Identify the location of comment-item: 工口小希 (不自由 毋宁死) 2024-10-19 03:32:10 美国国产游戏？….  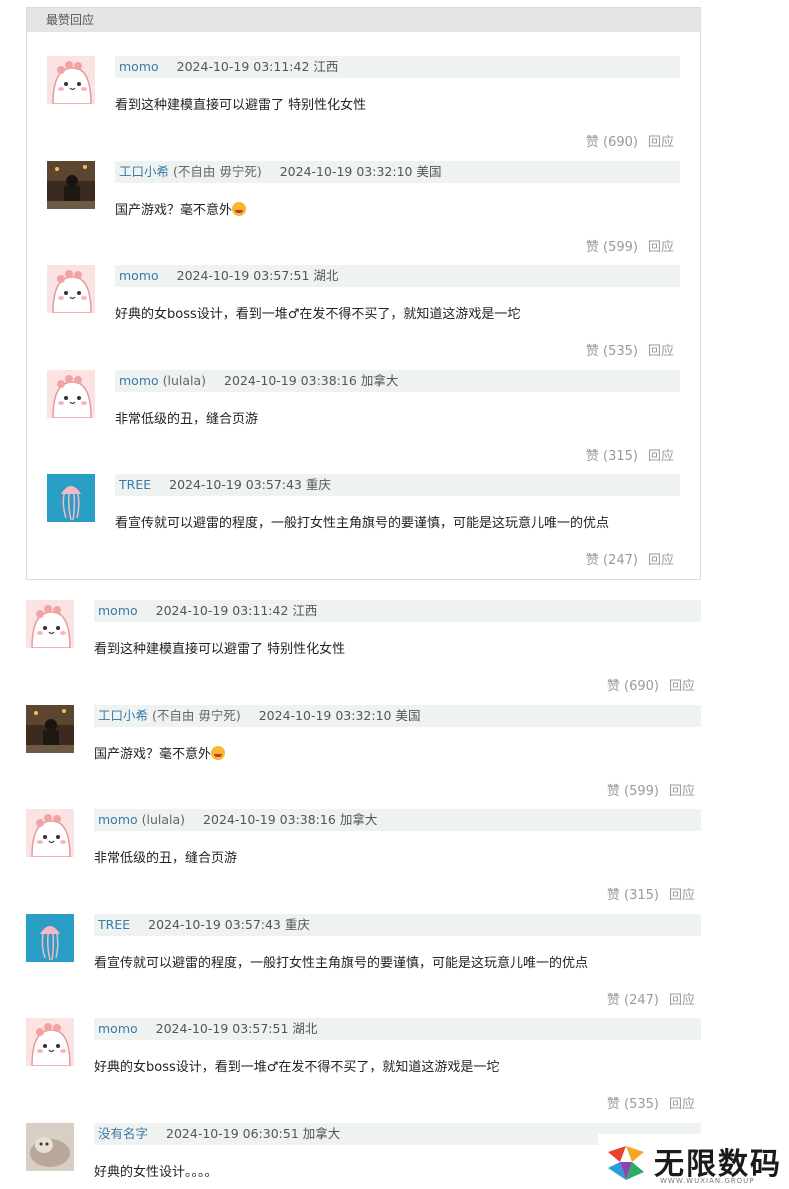
(363, 757).